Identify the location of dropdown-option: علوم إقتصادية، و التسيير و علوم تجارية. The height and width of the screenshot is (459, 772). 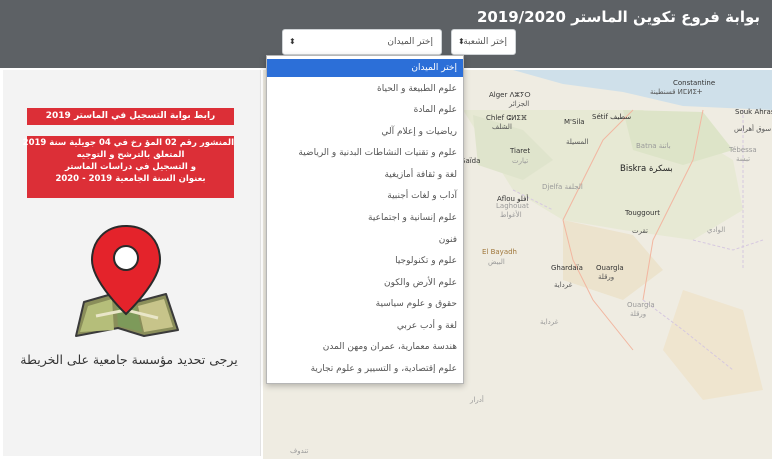
(365, 369).